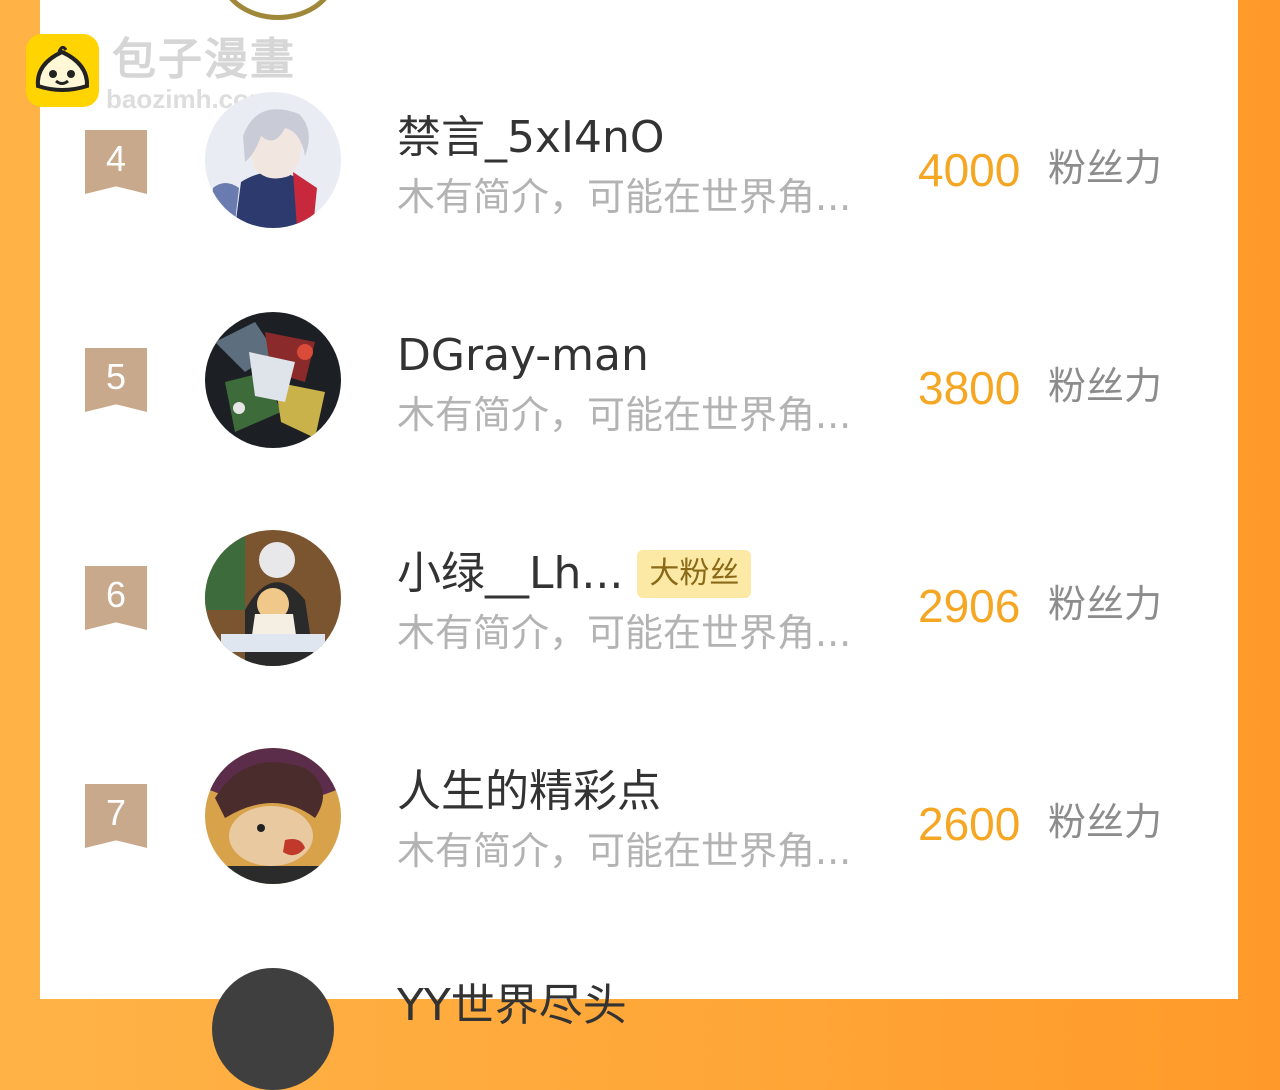  I want to click on rank-number: 5, so click(116, 376).